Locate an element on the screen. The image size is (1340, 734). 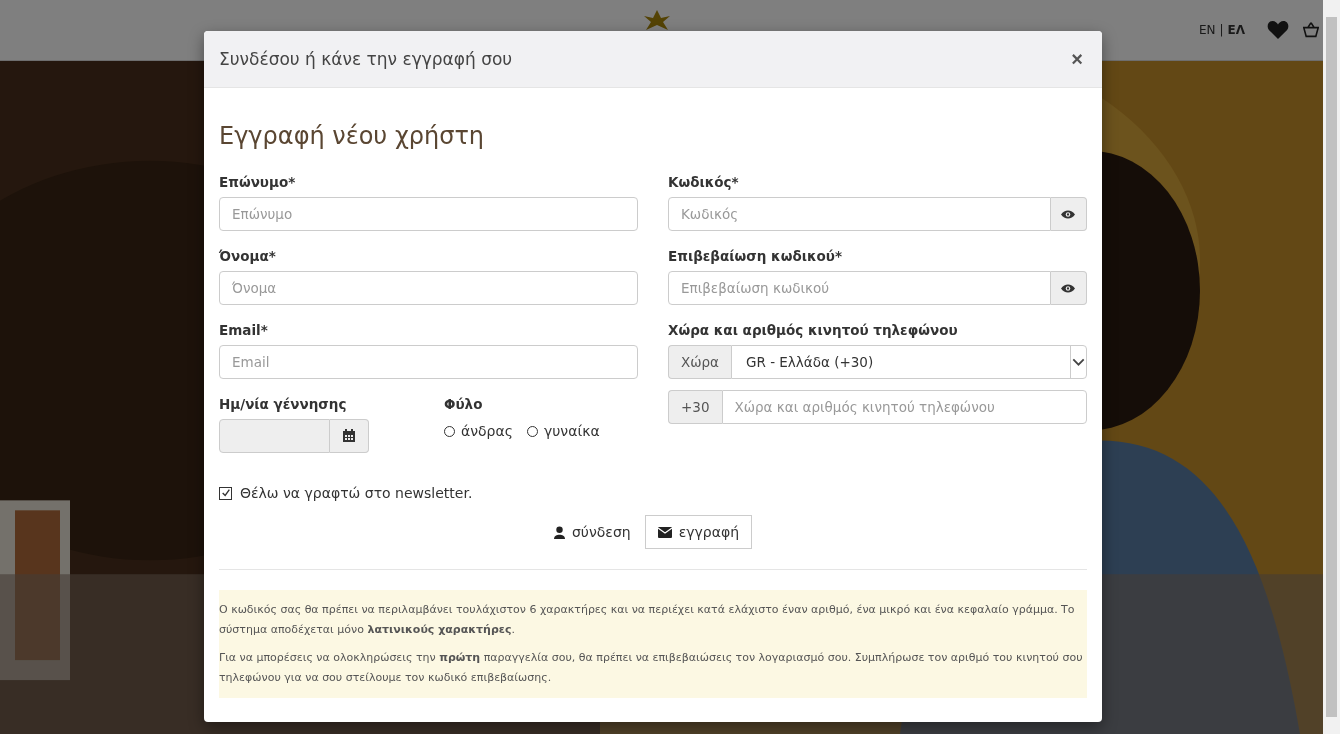
input-field: Όνομα is located at coordinates (428, 288).